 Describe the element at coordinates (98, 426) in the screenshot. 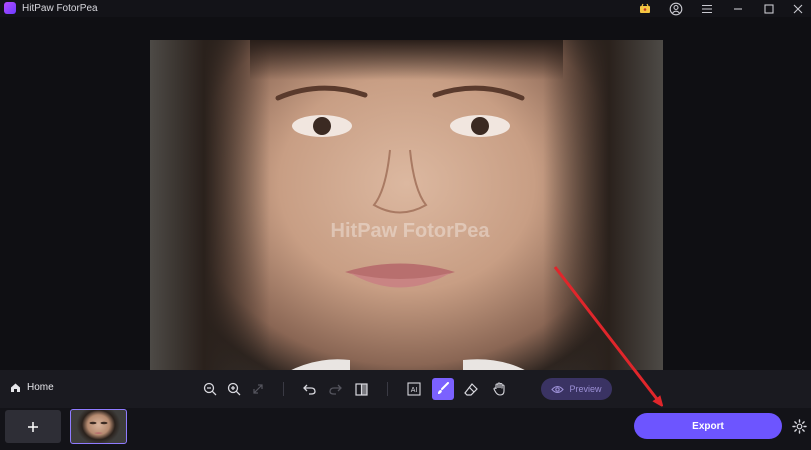

I see `image-thumbnail` at that location.